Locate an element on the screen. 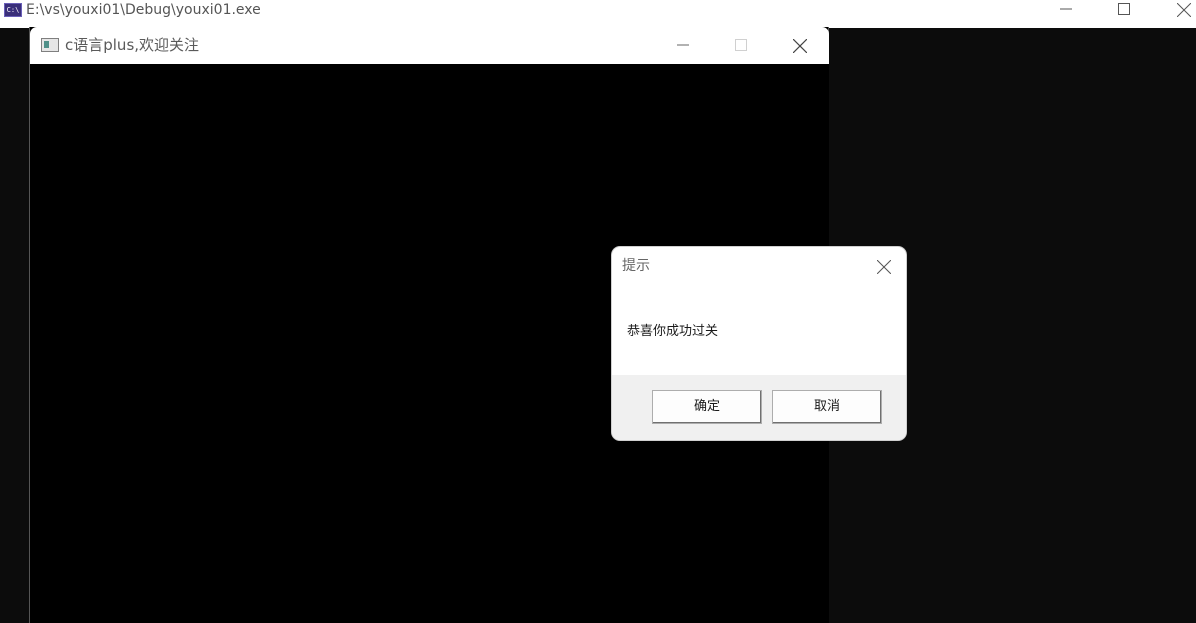  dialog-button-bar: 确定 取消 is located at coordinates (759, 407).